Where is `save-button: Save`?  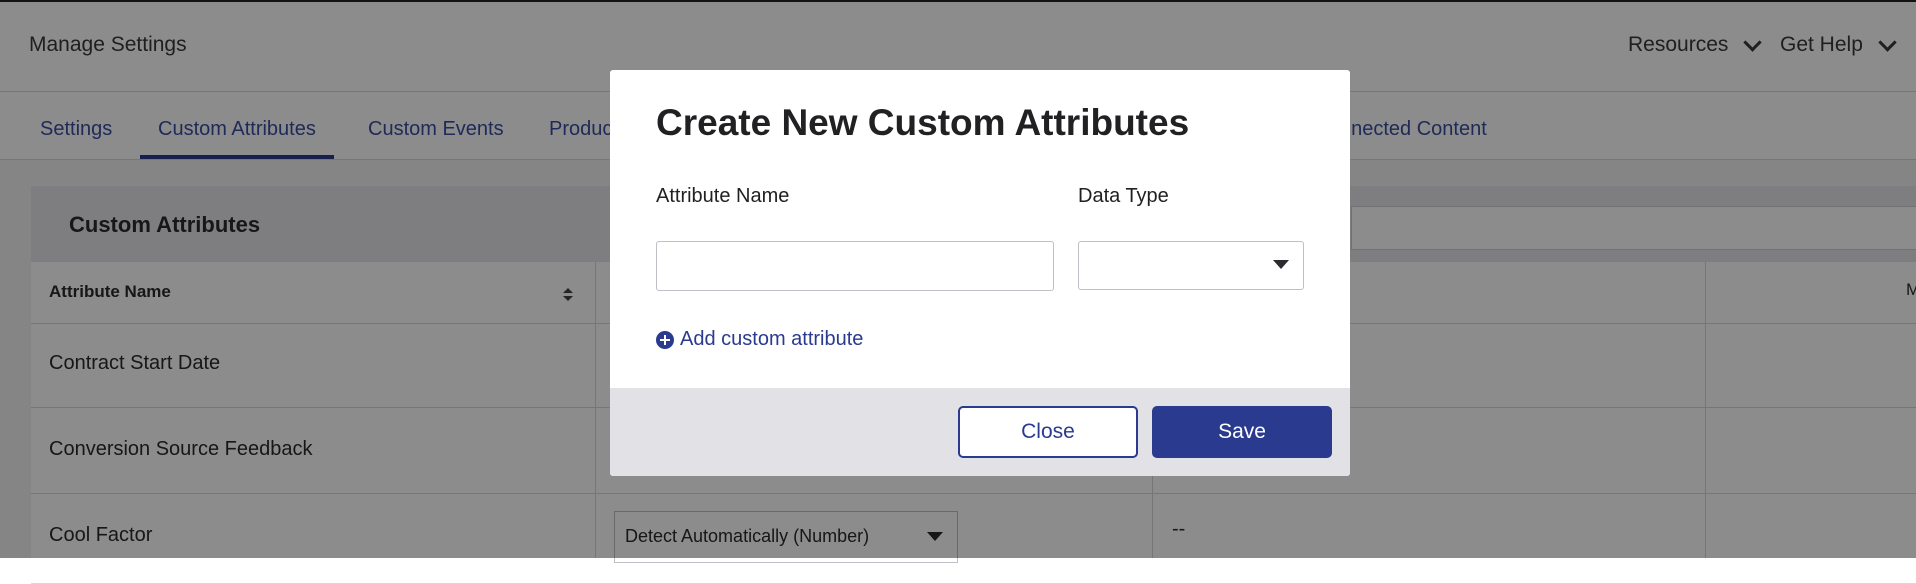
save-button: Save is located at coordinates (1242, 432).